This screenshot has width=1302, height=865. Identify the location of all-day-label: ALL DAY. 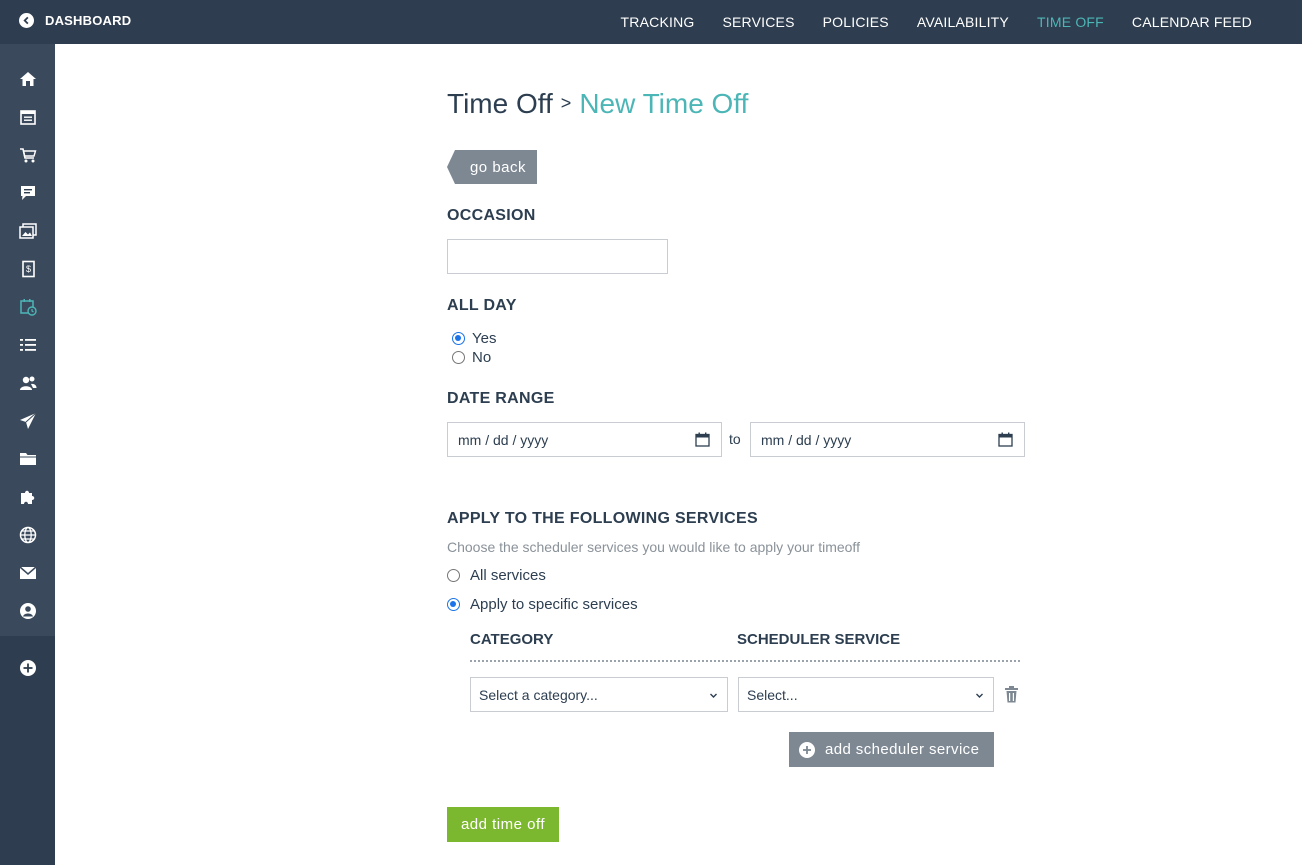
(482, 305).